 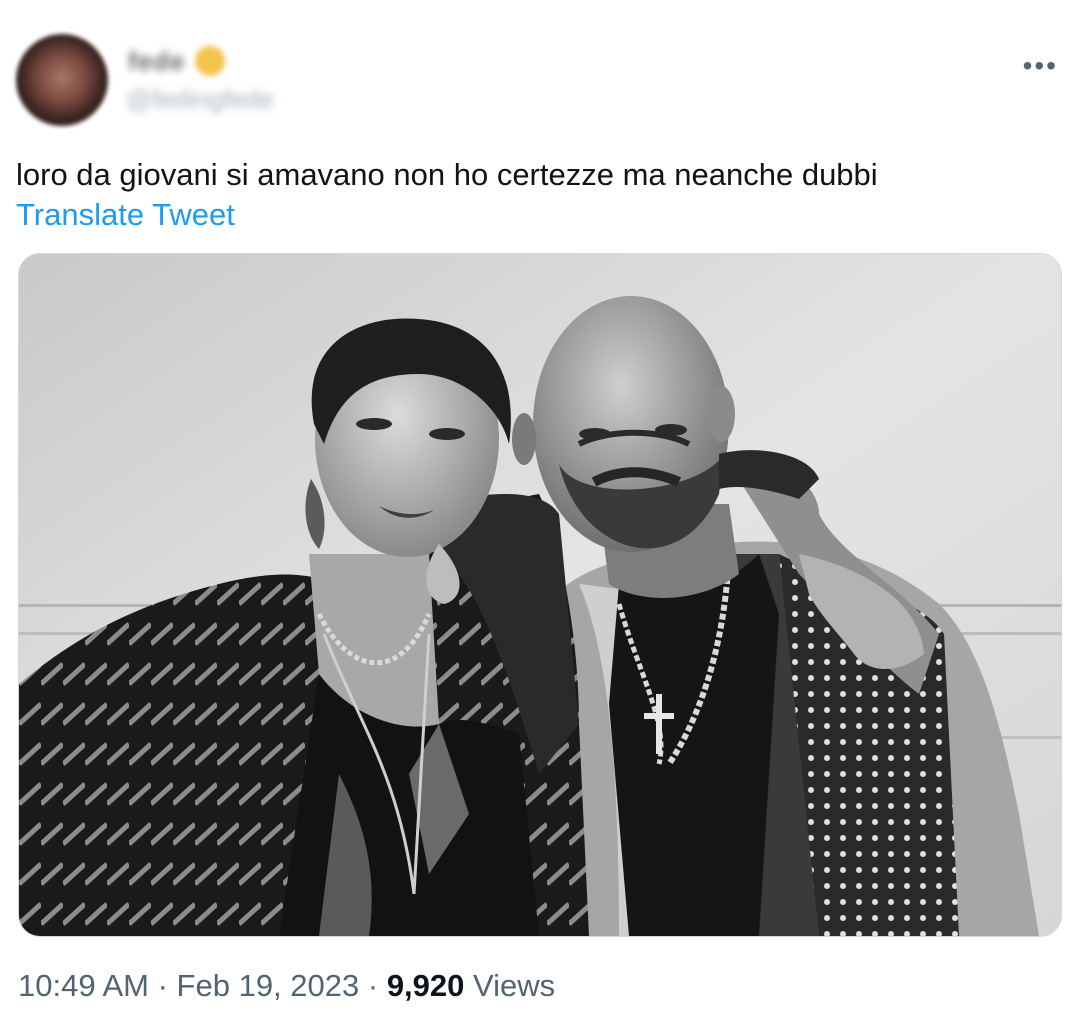 I want to click on more-options-icon: •••, so click(x=1040, y=66).